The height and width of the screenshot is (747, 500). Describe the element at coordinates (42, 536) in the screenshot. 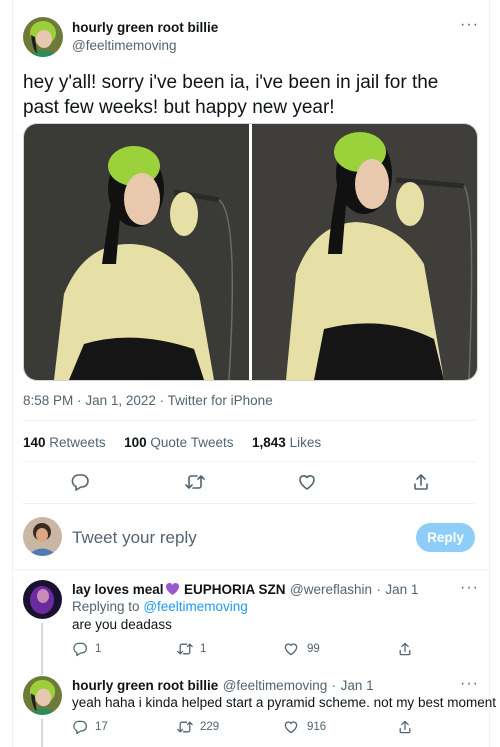

I see `user-avatar` at that location.